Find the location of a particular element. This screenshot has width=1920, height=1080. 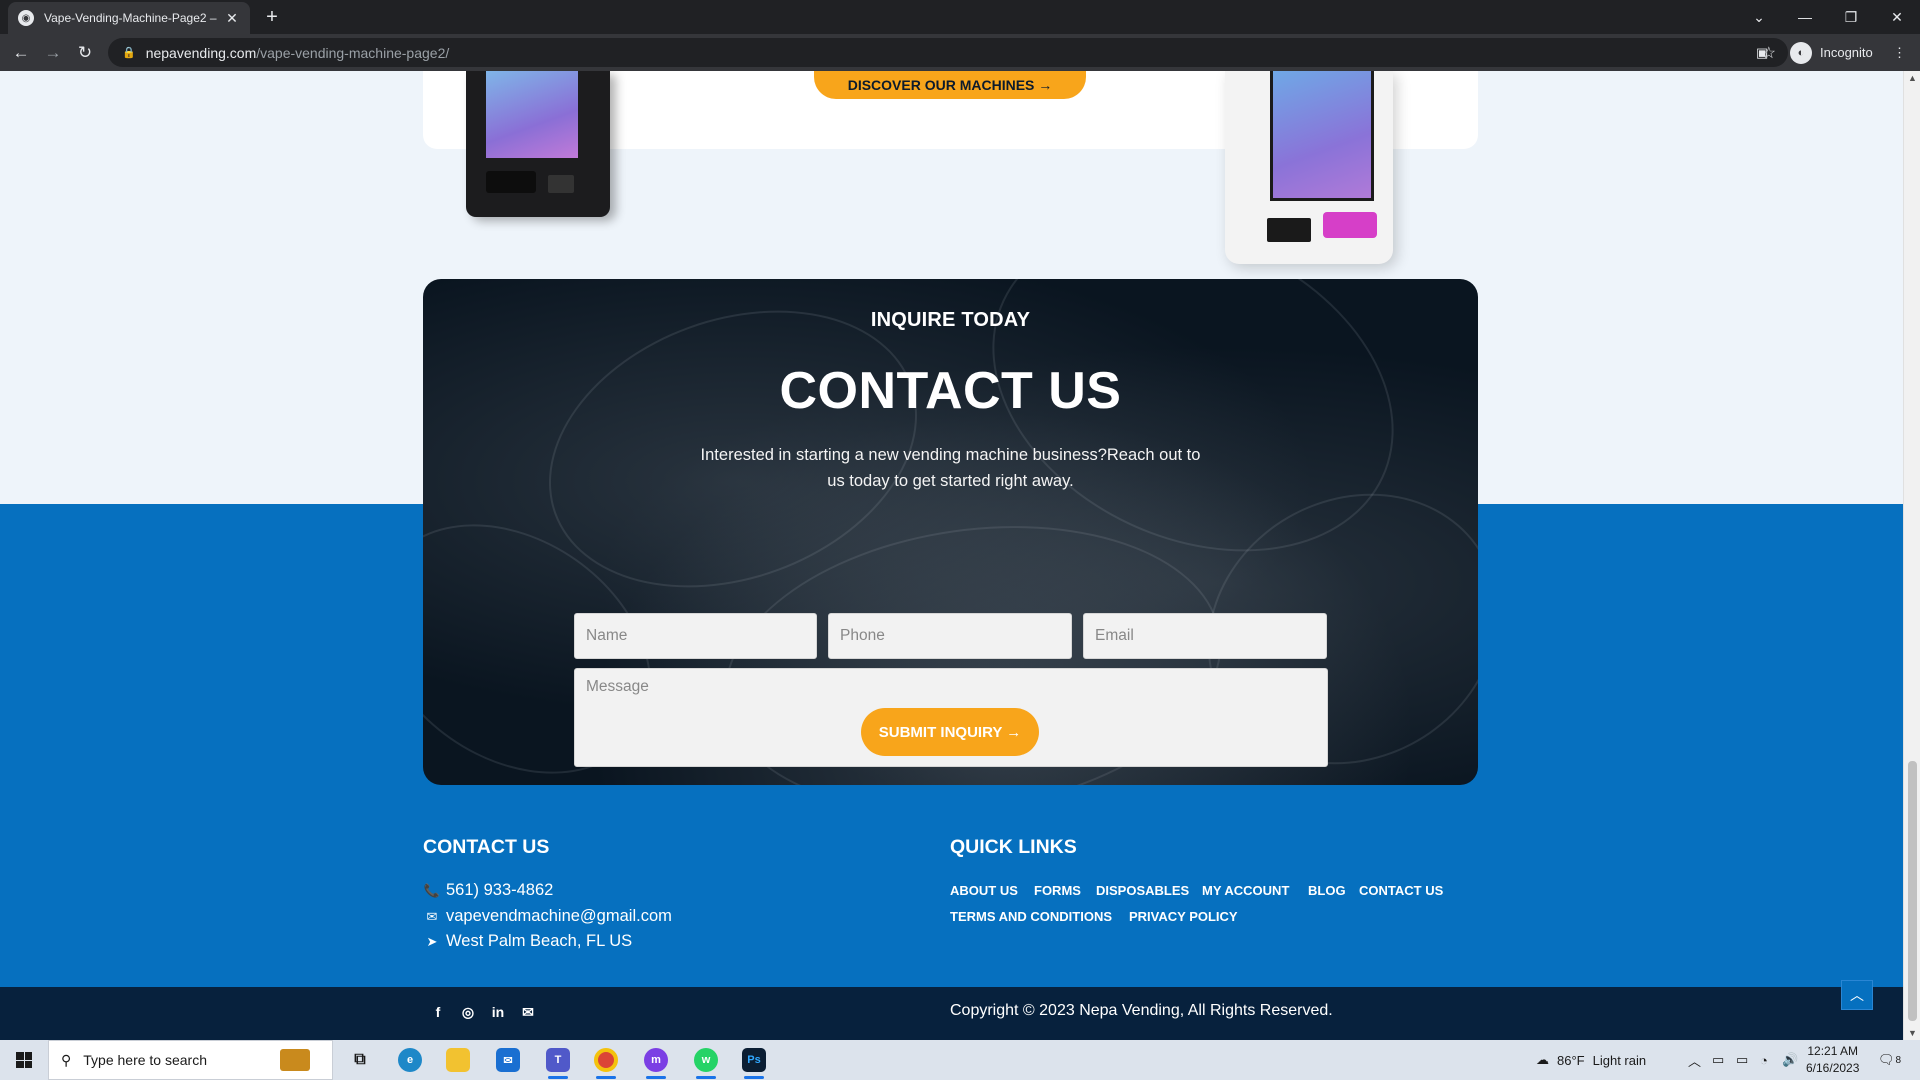

quick-link-privacy: PRIVACY POLICY is located at coordinates (1183, 916).